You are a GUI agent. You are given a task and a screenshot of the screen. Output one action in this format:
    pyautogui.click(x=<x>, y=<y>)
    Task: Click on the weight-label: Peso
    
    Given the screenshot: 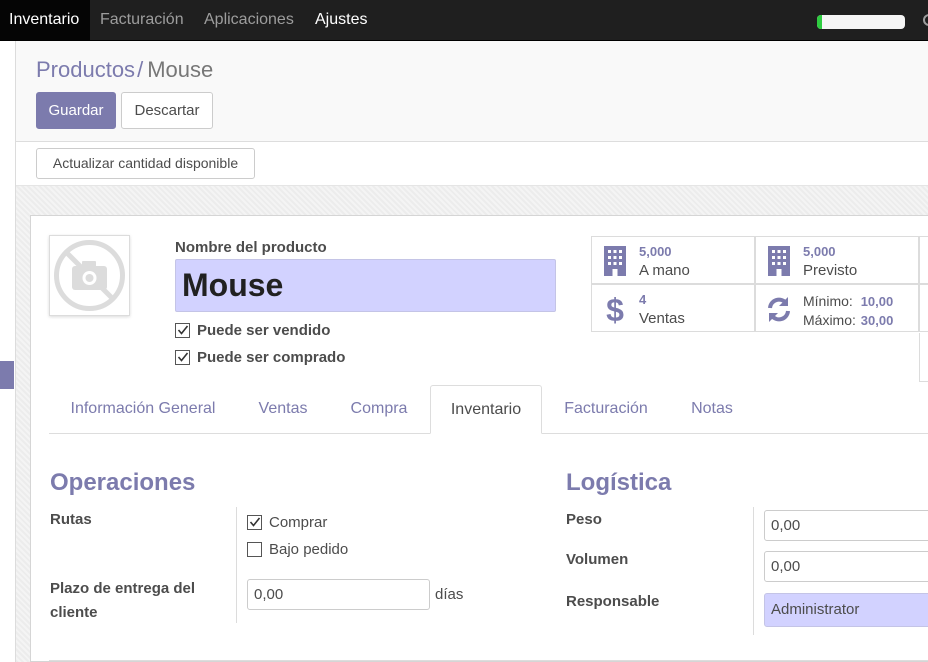 What is the action you would take?
    pyautogui.click(x=584, y=519)
    